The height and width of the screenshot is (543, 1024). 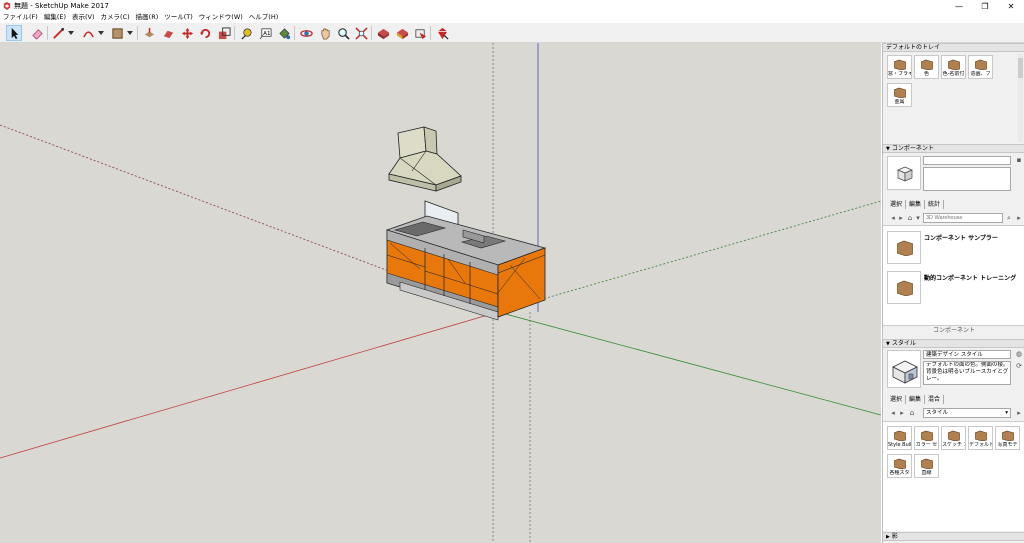 What do you see at coordinates (284, 33) in the screenshot?
I see `paint-bucket-tool-button` at bounding box center [284, 33].